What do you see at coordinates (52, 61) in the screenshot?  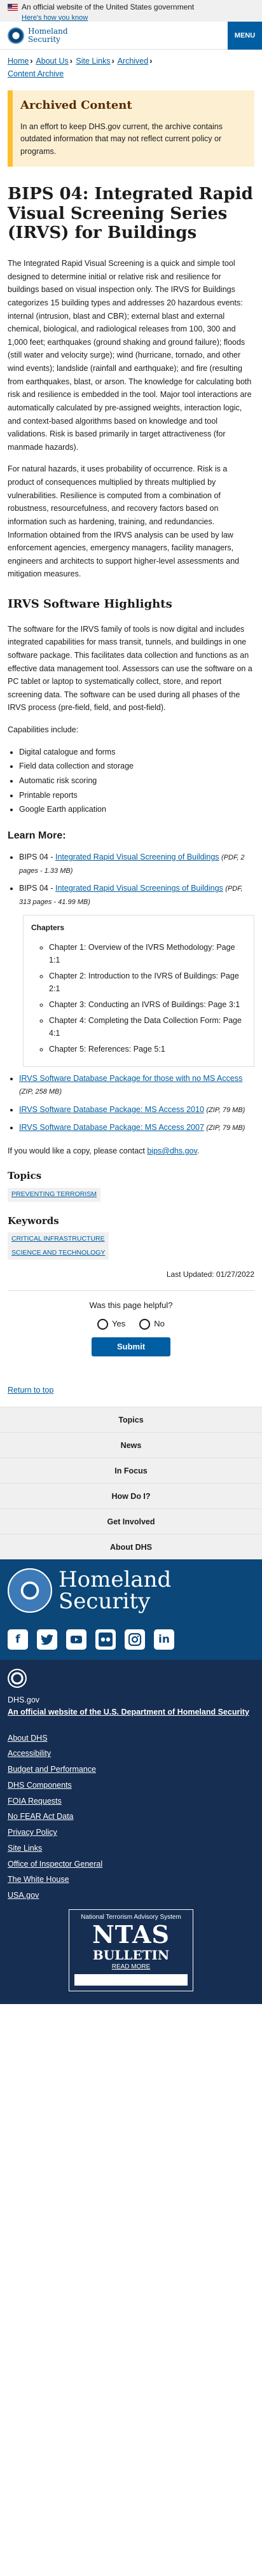 I see `breadcrumb-about-us: About Us` at bounding box center [52, 61].